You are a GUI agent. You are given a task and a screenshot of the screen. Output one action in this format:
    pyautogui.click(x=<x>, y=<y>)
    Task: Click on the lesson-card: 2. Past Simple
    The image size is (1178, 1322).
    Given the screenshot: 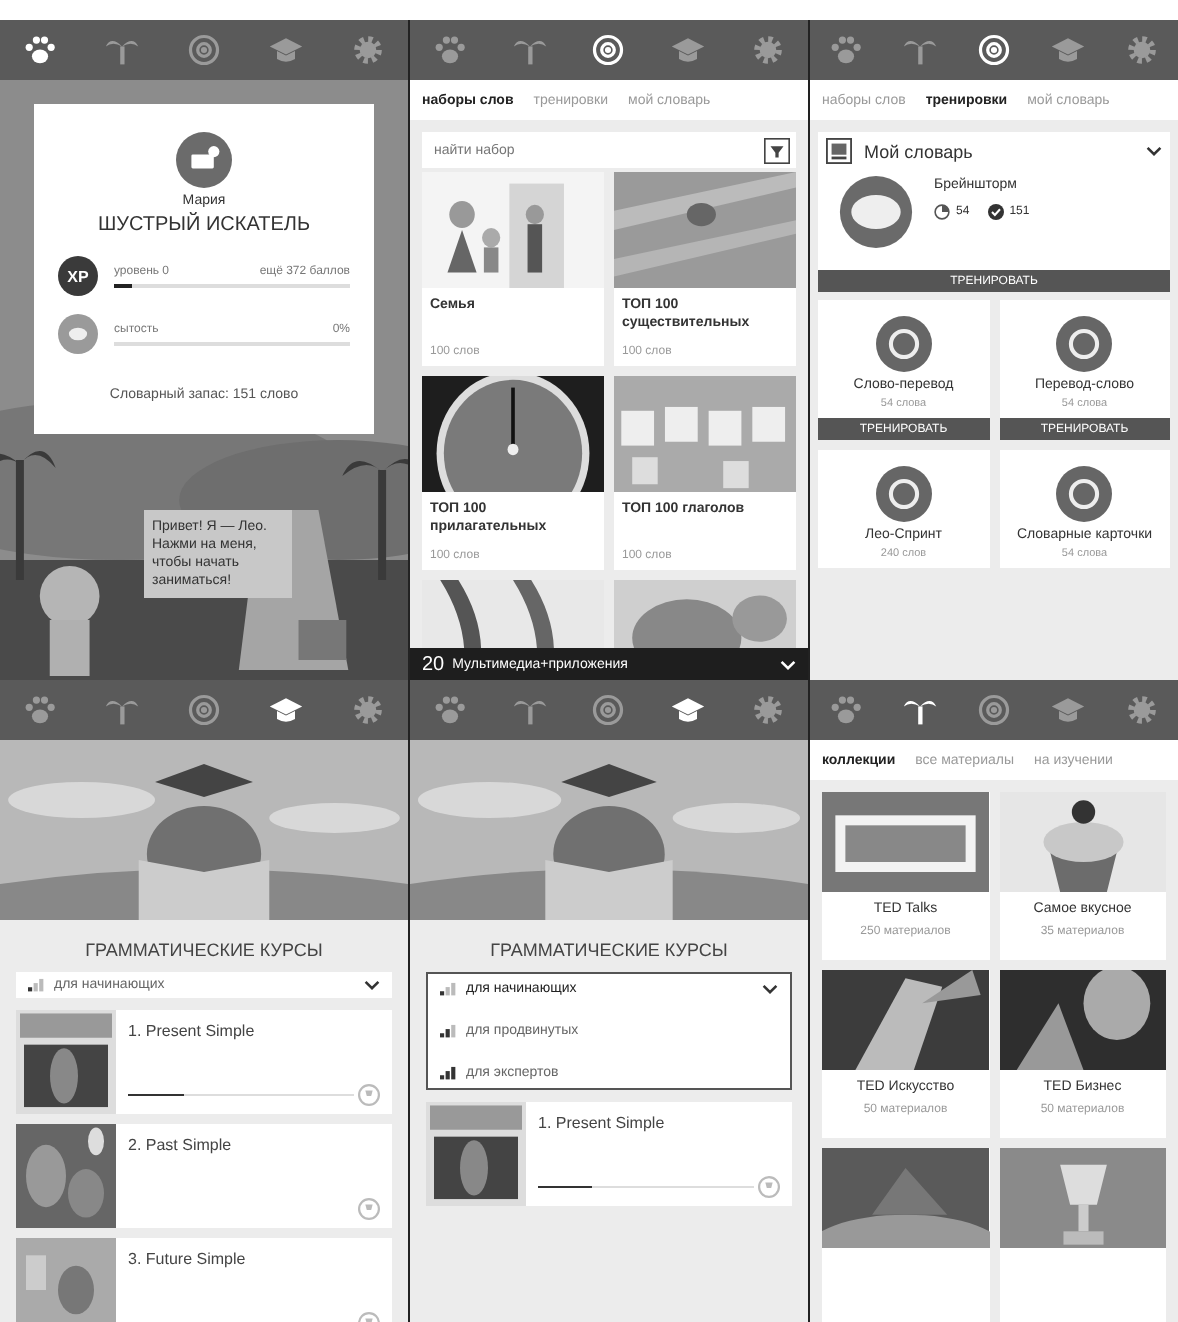 What is the action you would take?
    pyautogui.click(x=204, y=1176)
    